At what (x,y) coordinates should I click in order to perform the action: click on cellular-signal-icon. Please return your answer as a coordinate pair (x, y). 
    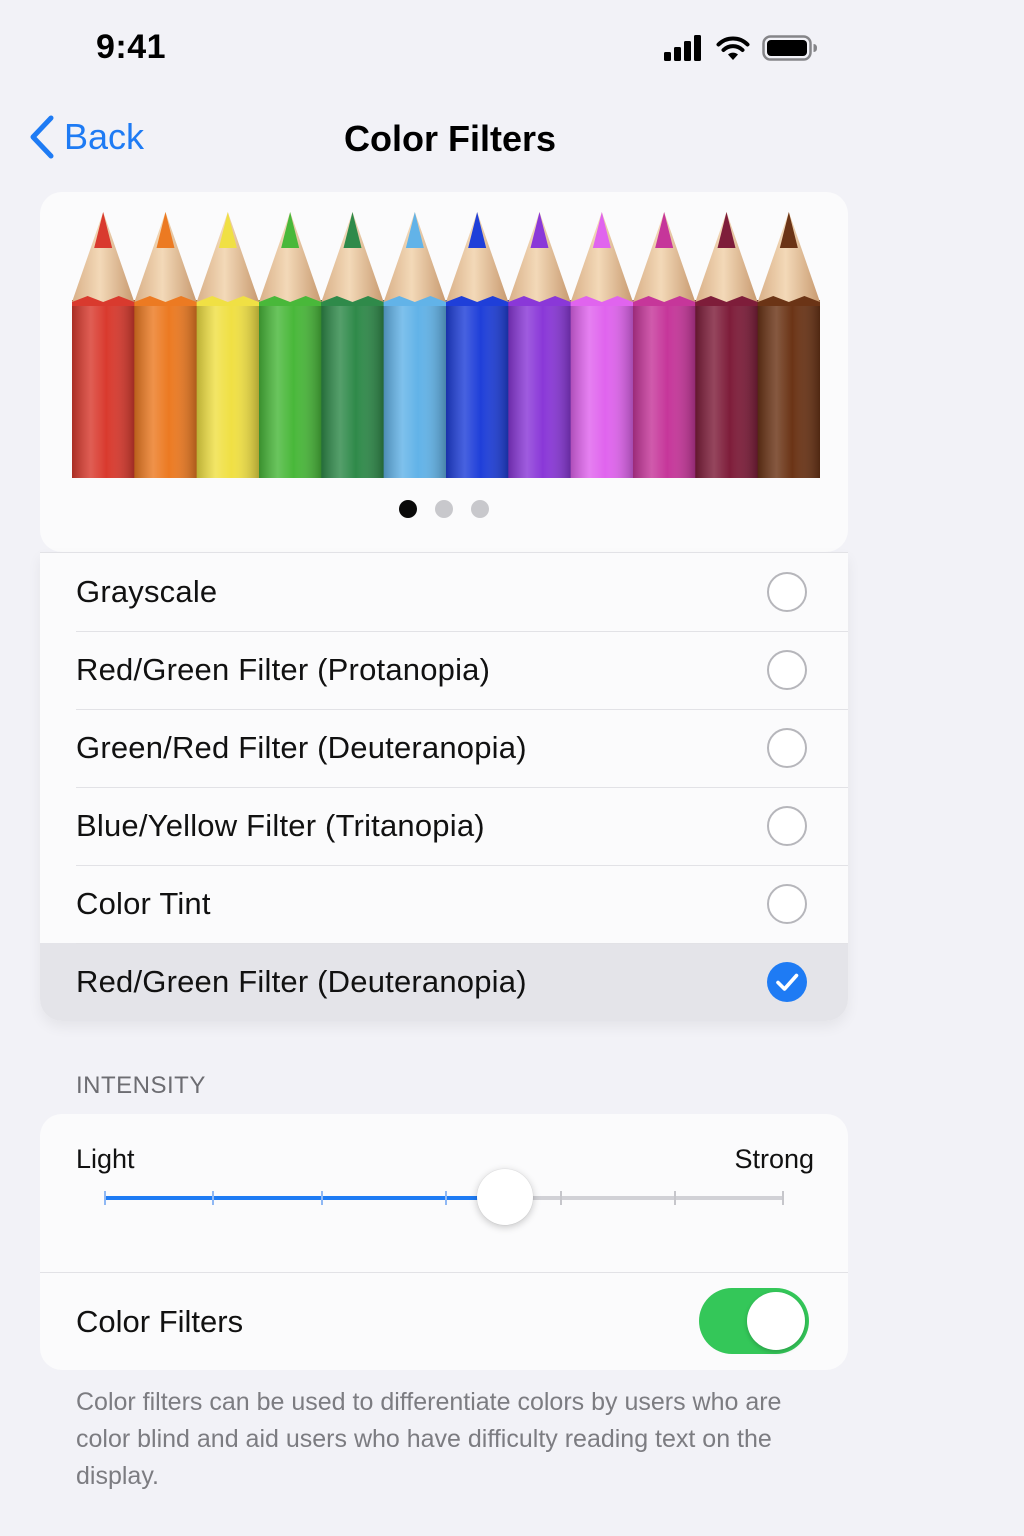
    Looking at the image, I should click on (682, 48).